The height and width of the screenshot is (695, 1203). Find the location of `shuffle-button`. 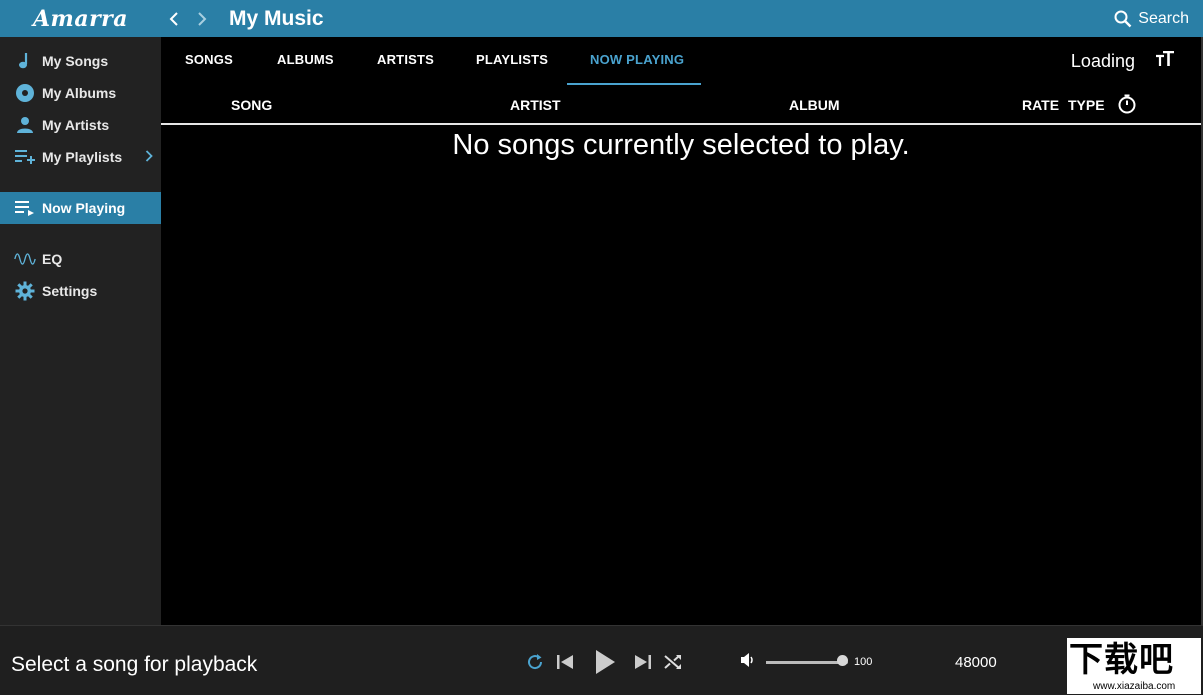

shuffle-button is located at coordinates (673, 662).